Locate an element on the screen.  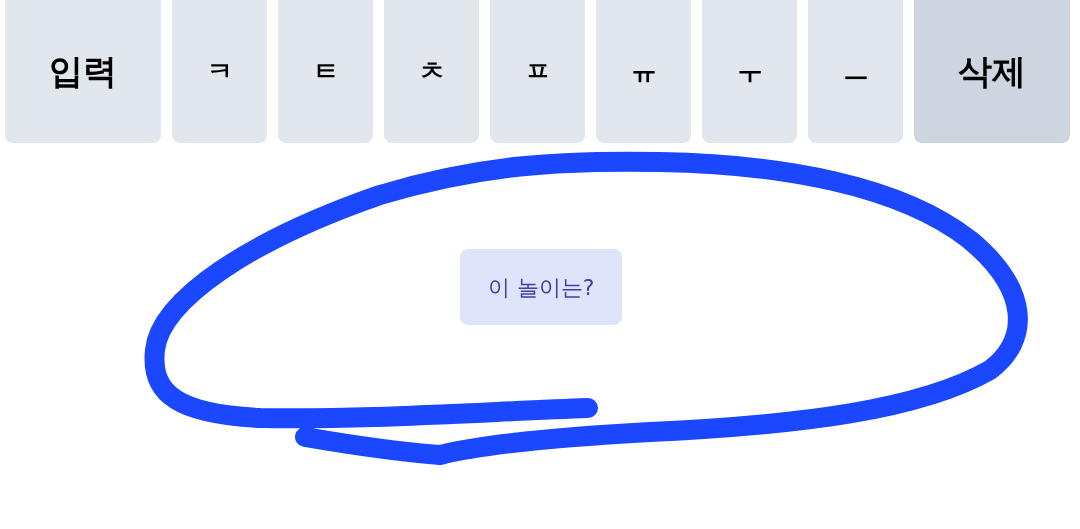
prompt-button: 이 놀이는? is located at coordinates (541, 287).